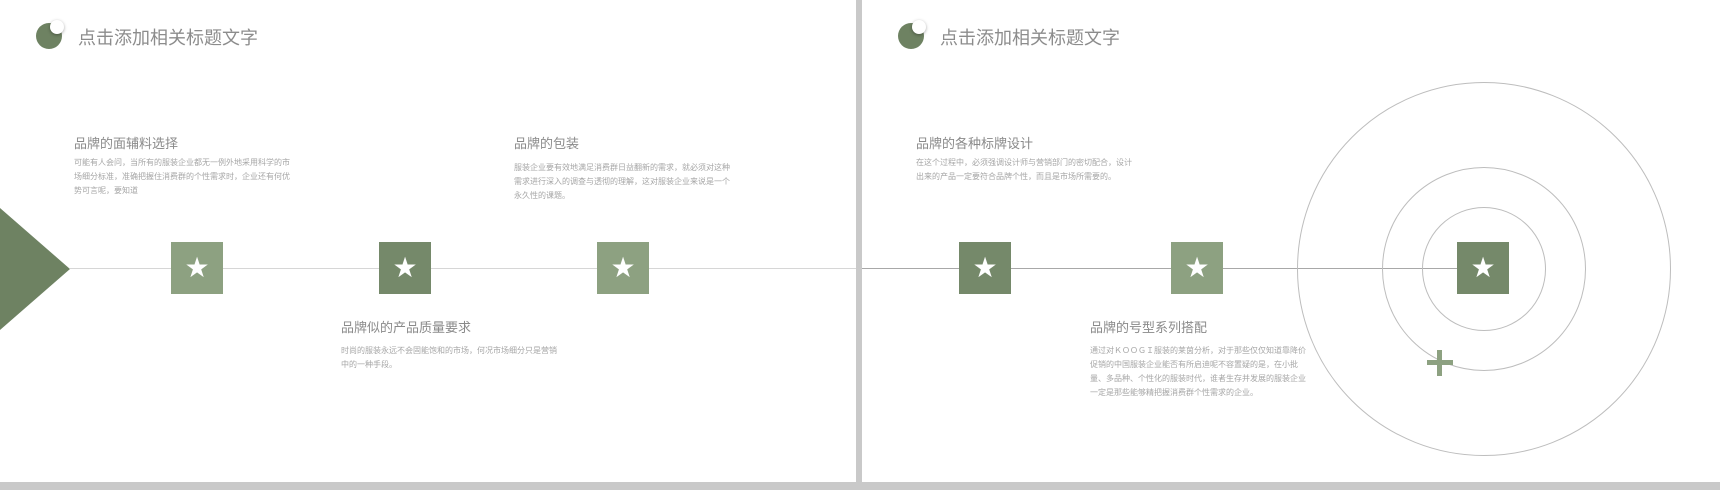  I want to click on block-title: 品牌的面辅料选择, so click(126, 144).